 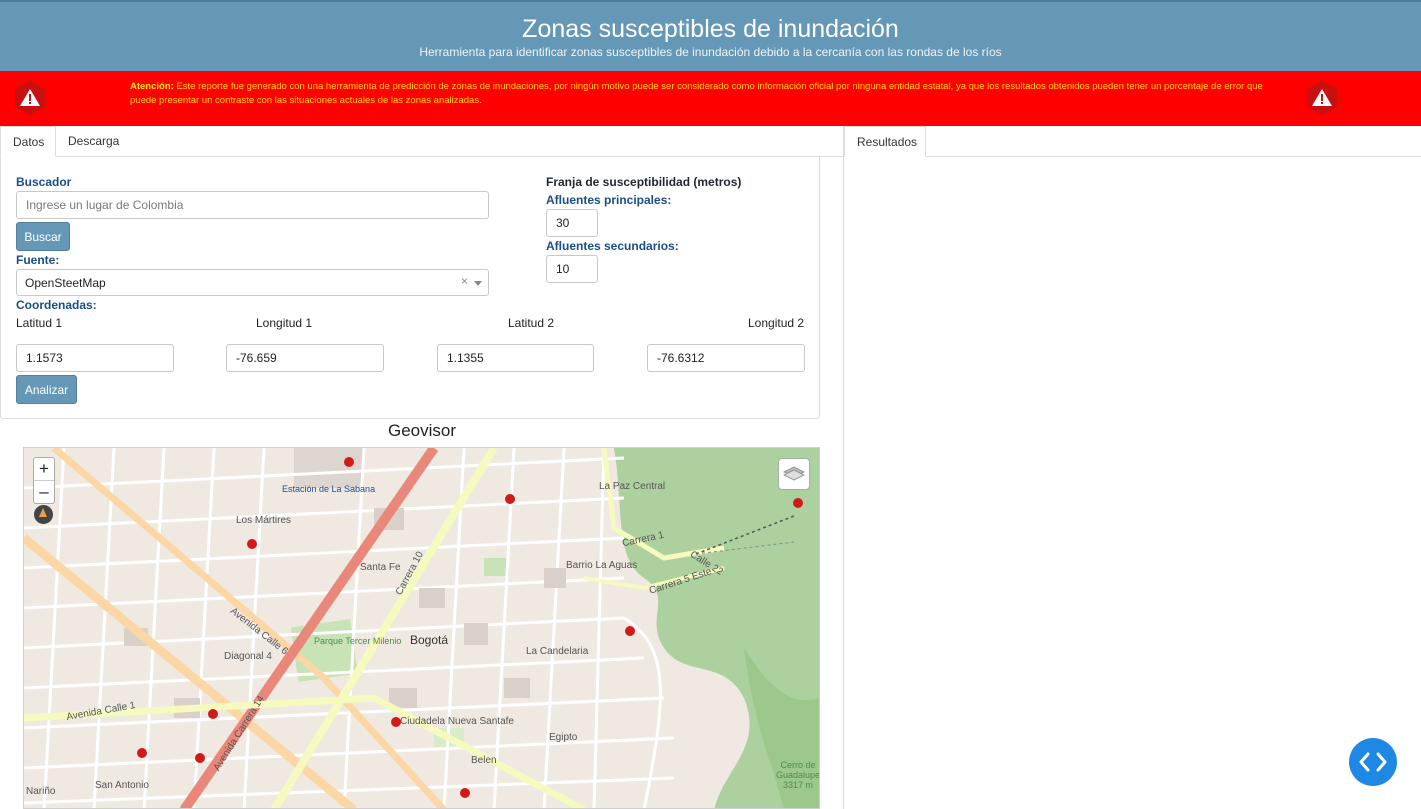 What do you see at coordinates (422, 430) in the screenshot?
I see `map-title: Geovisor` at bounding box center [422, 430].